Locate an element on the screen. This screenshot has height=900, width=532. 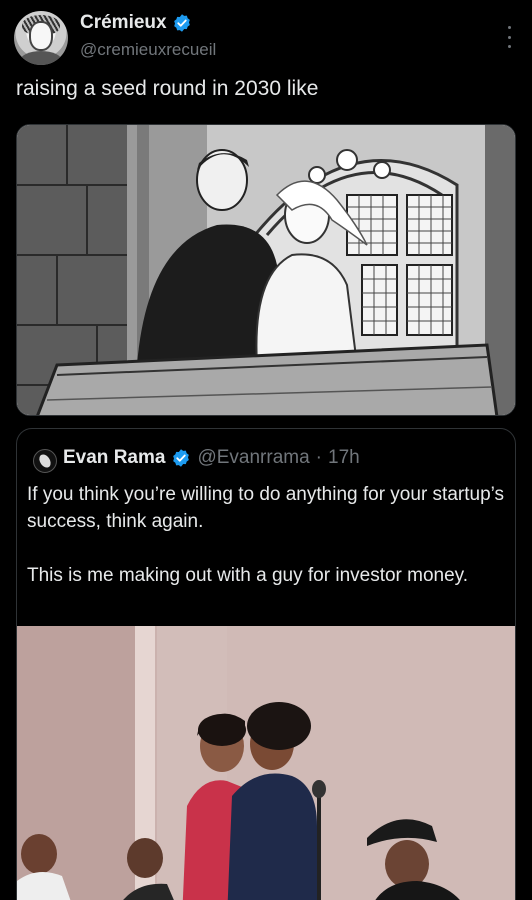
avatar-face is located at coordinates (41, 36).